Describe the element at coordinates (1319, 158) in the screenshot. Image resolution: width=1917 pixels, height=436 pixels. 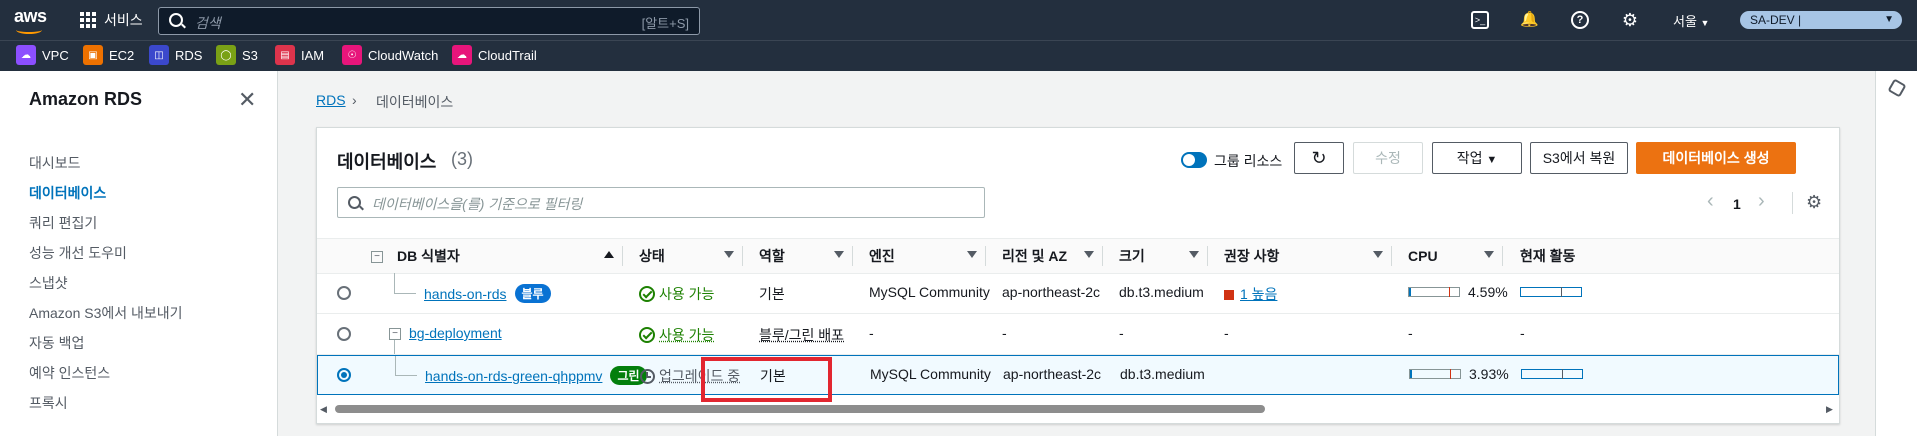
I see `refresh-button: ↻` at that location.